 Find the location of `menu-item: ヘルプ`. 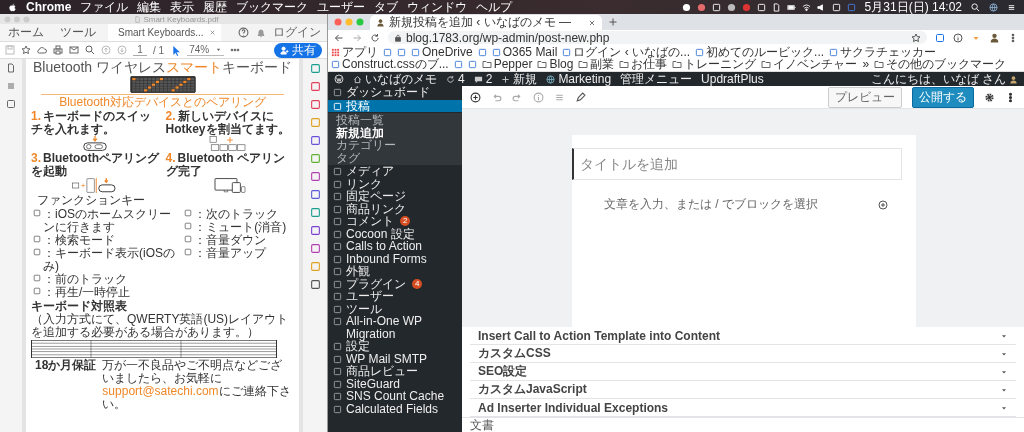

menu-item: ヘルプ is located at coordinates (494, 7).